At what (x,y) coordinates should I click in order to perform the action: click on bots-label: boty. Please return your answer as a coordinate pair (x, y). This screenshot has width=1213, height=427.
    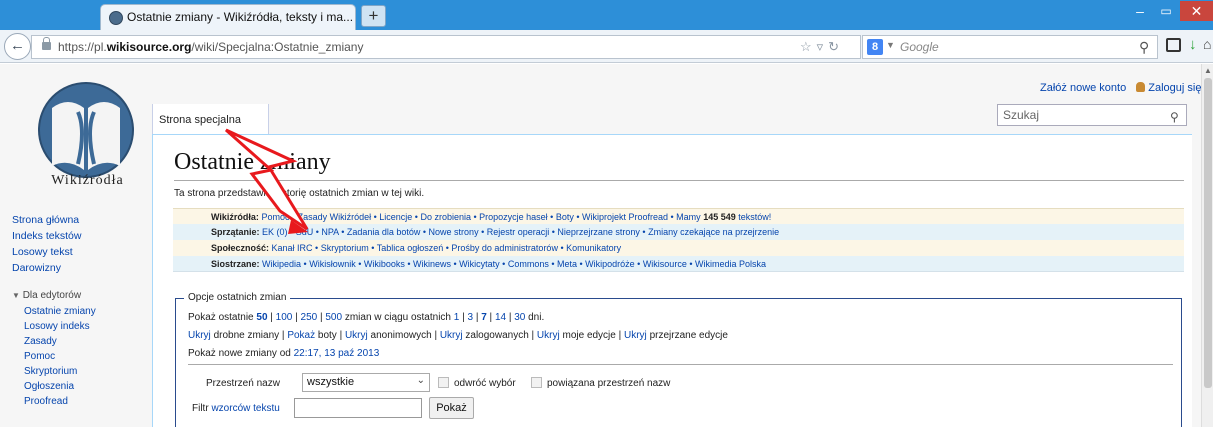
    Looking at the image, I should click on (327, 335).